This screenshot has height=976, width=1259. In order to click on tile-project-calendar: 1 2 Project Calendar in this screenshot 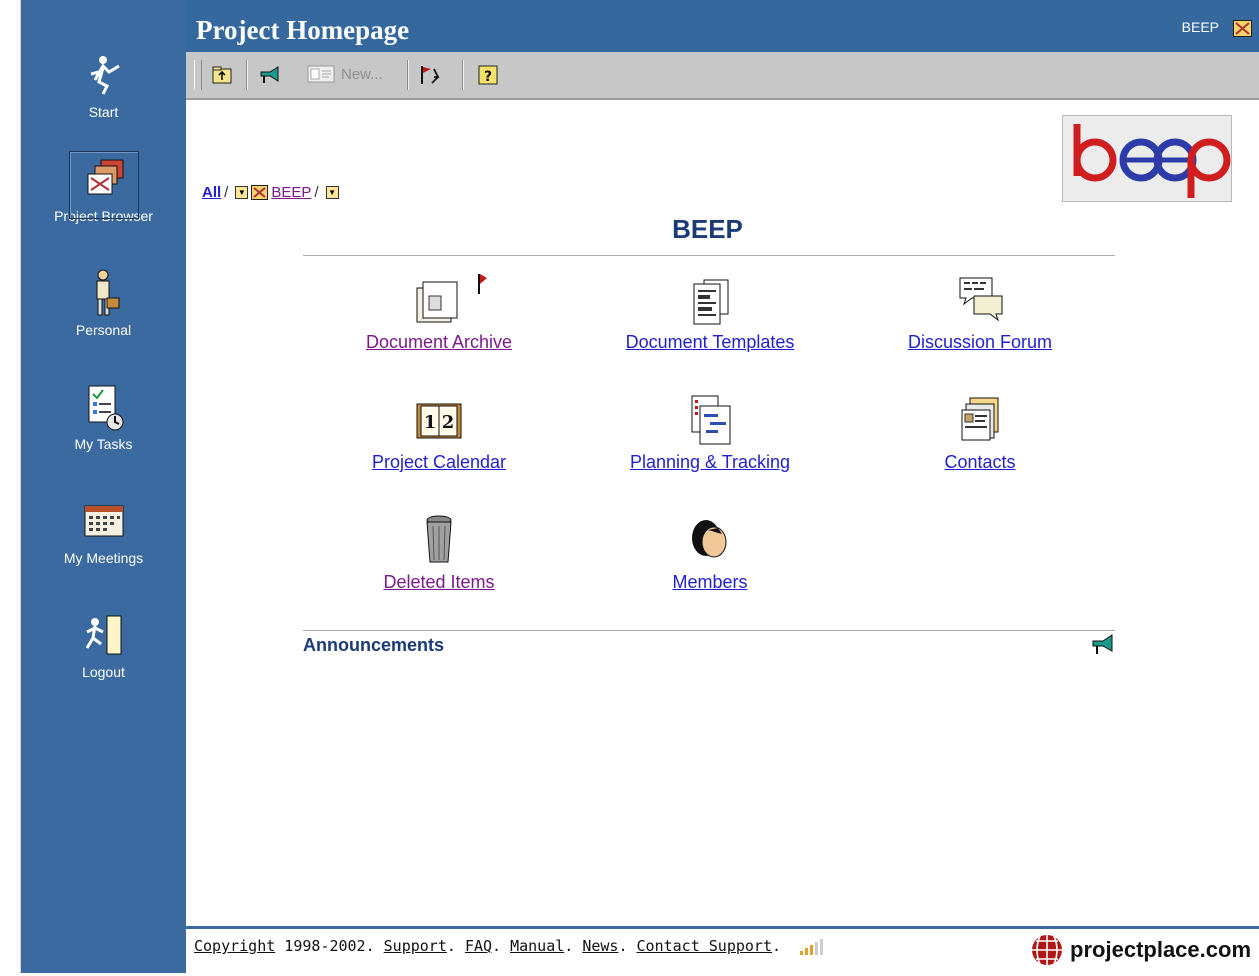, I will do `click(439, 432)`.